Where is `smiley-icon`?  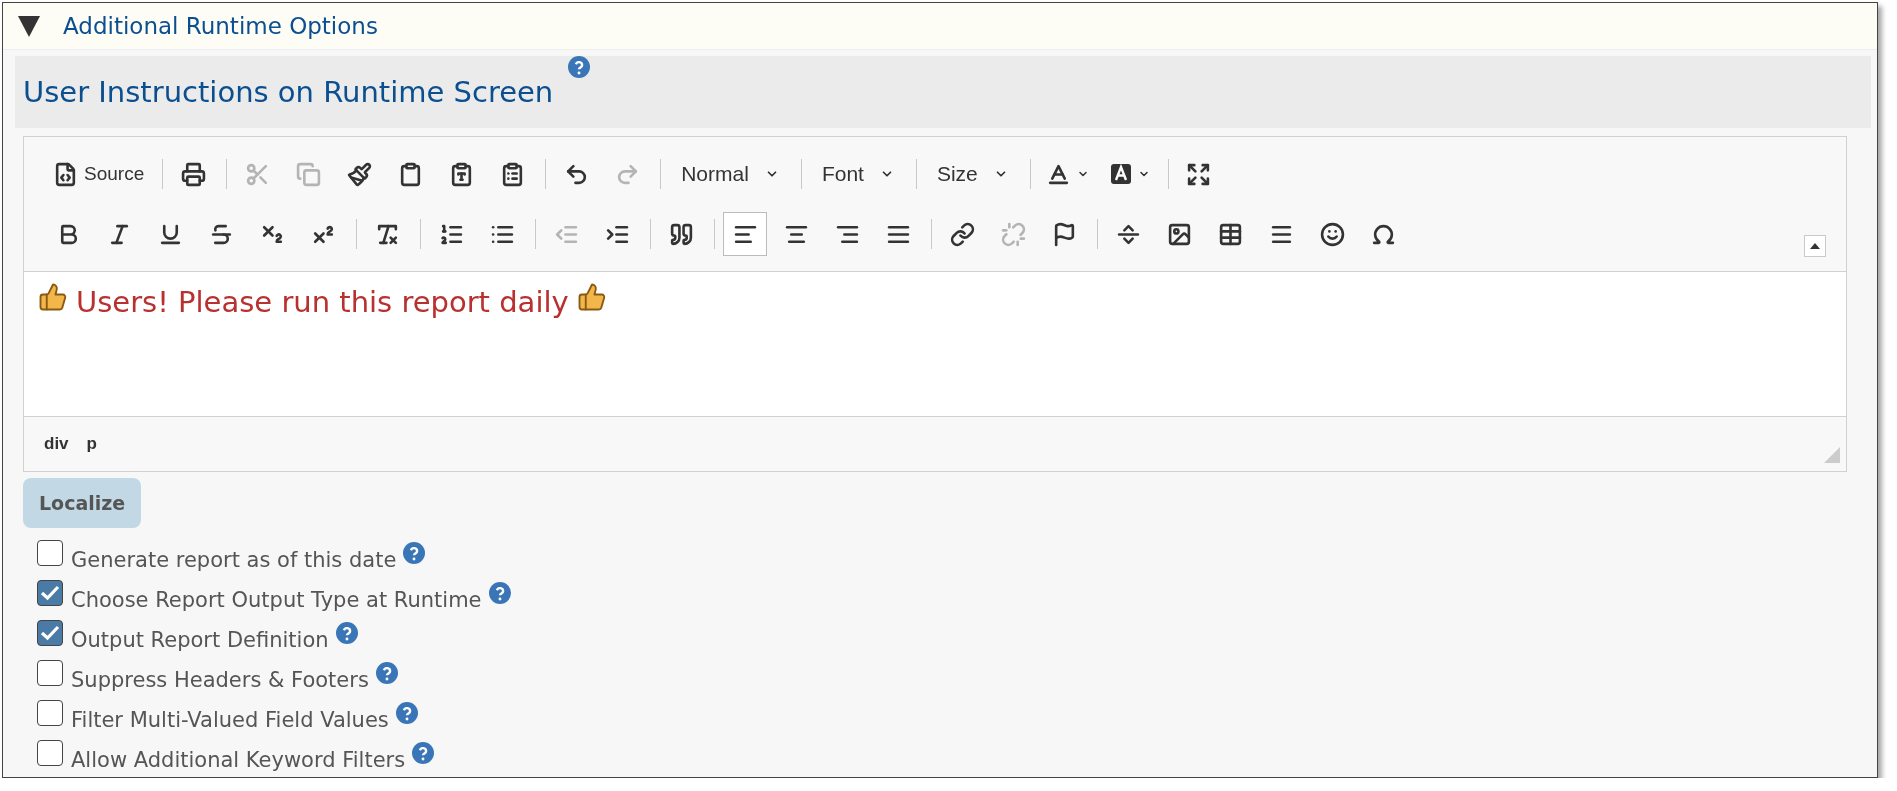
smiley-icon is located at coordinates (1332, 234).